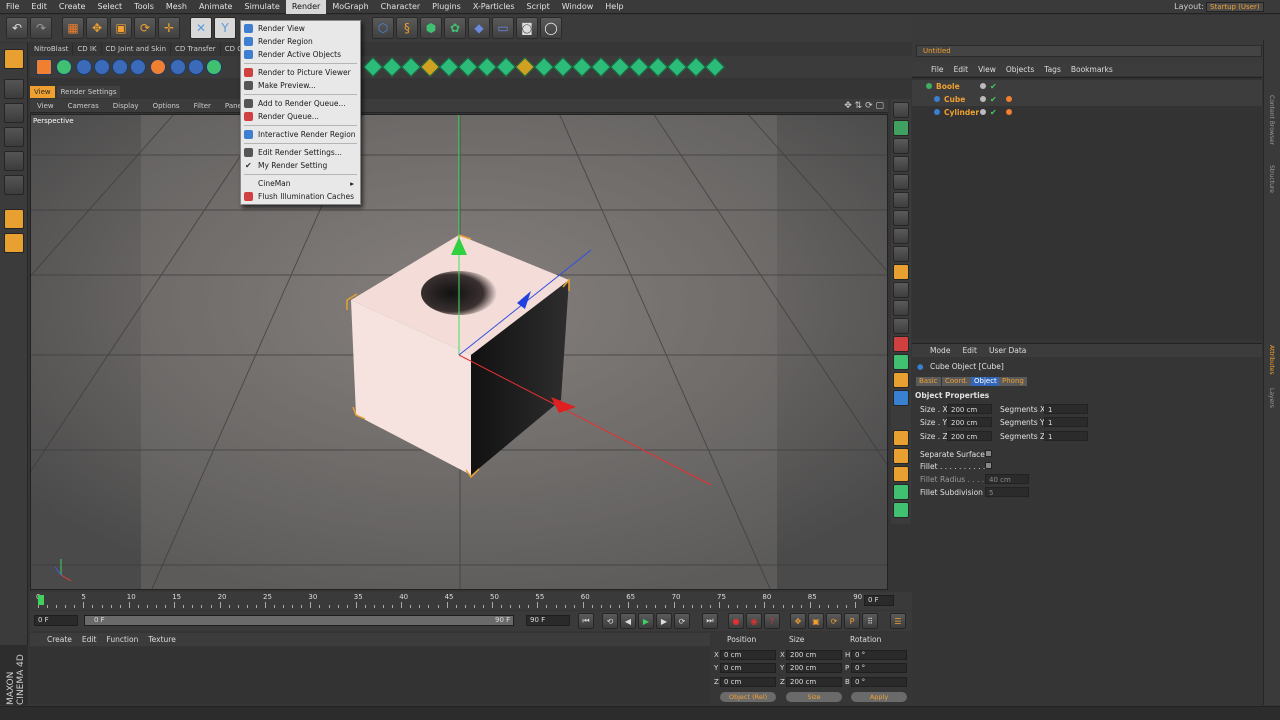  Describe the element at coordinates (73, 28) in the screenshot. I see `live-selection-icon: ▦` at that location.